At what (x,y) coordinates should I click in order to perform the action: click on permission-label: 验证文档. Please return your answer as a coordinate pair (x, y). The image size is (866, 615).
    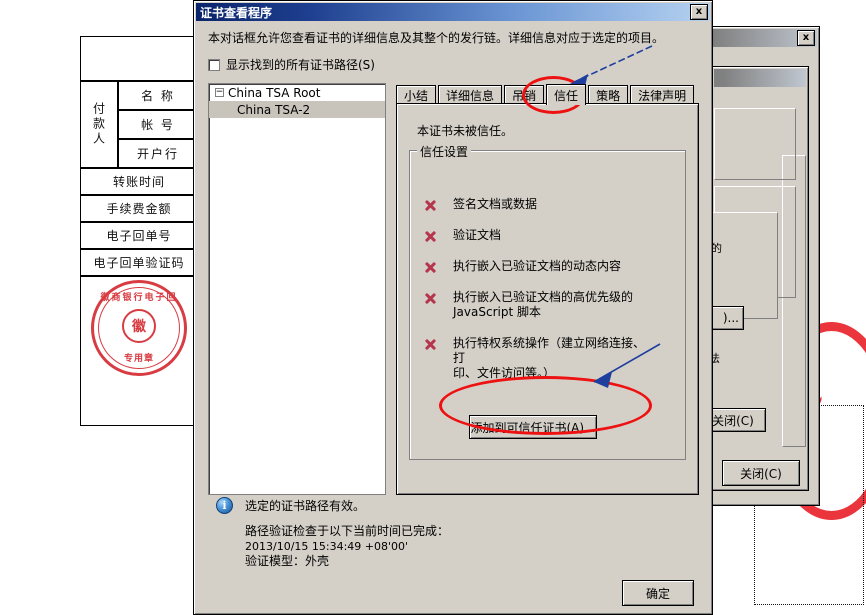
    Looking at the image, I should click on (477, 235).